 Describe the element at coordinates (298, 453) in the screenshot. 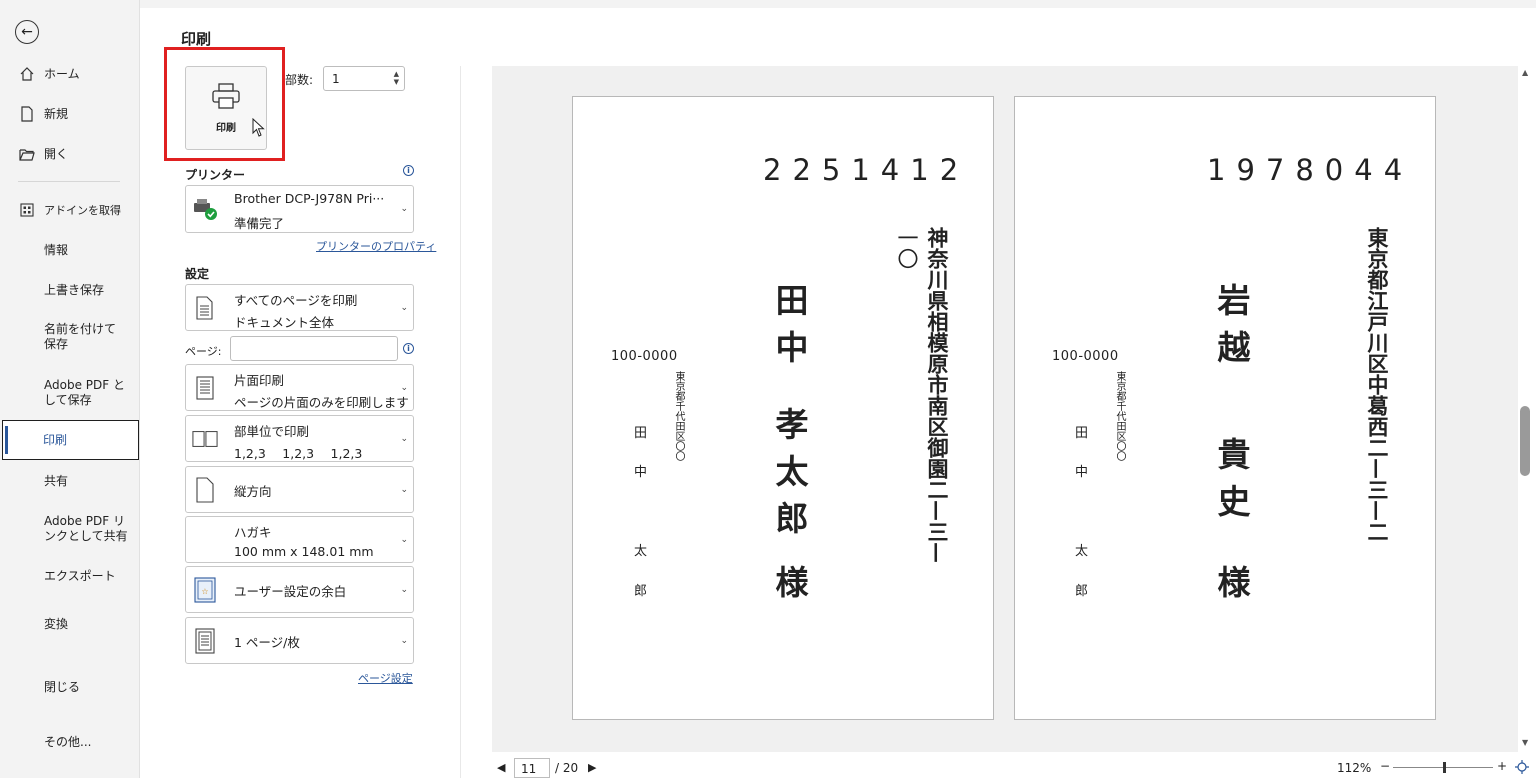

I see `option-line2: 1,2,3 1,2,3 1,2,3` at that location.